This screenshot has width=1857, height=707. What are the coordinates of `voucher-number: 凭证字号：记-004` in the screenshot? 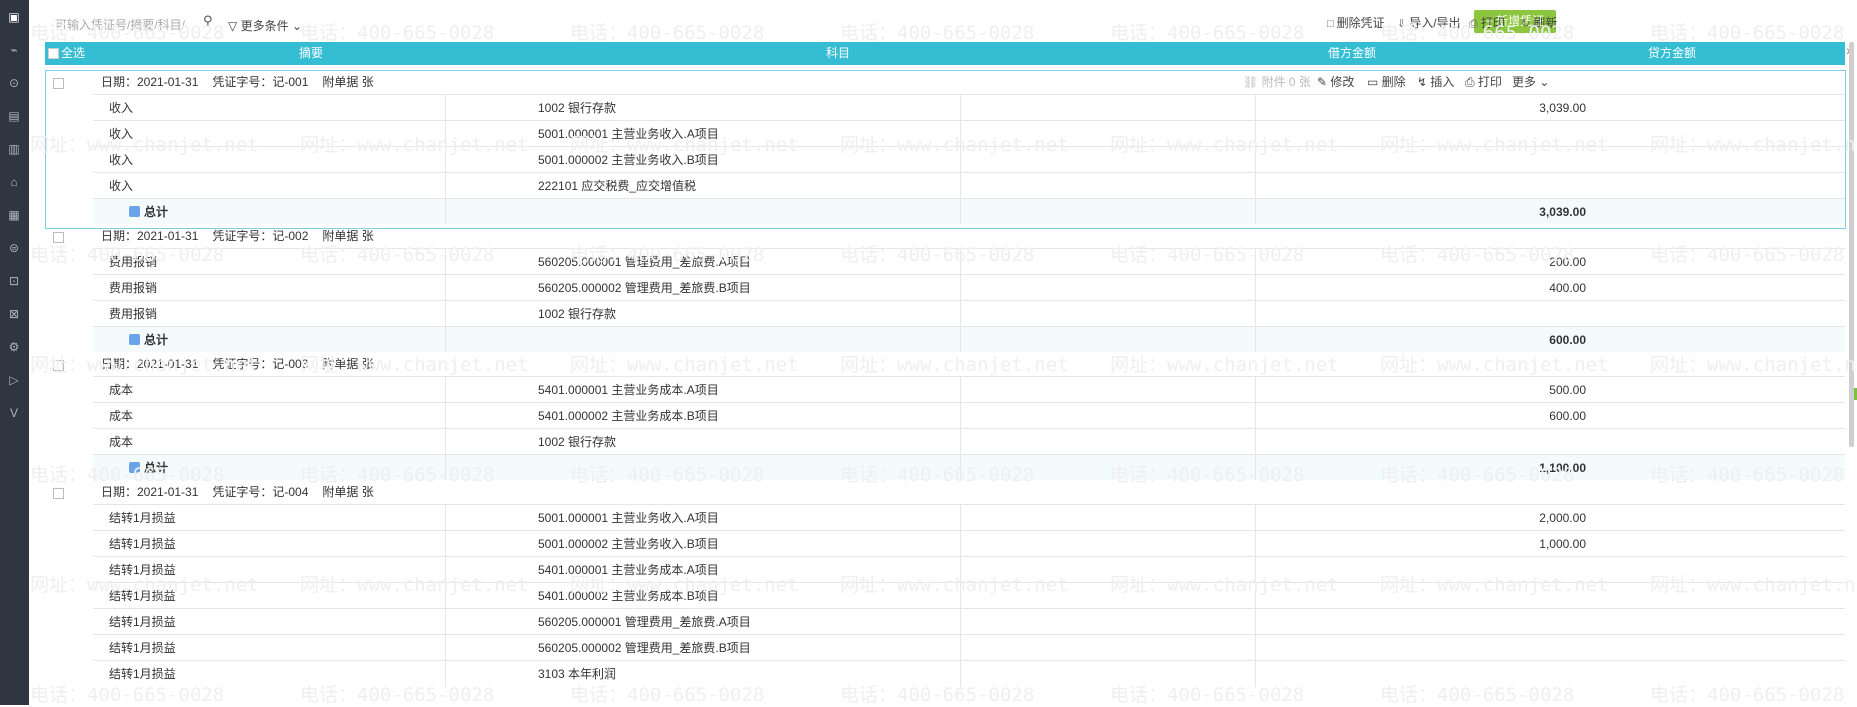 It's located at (260, 492).